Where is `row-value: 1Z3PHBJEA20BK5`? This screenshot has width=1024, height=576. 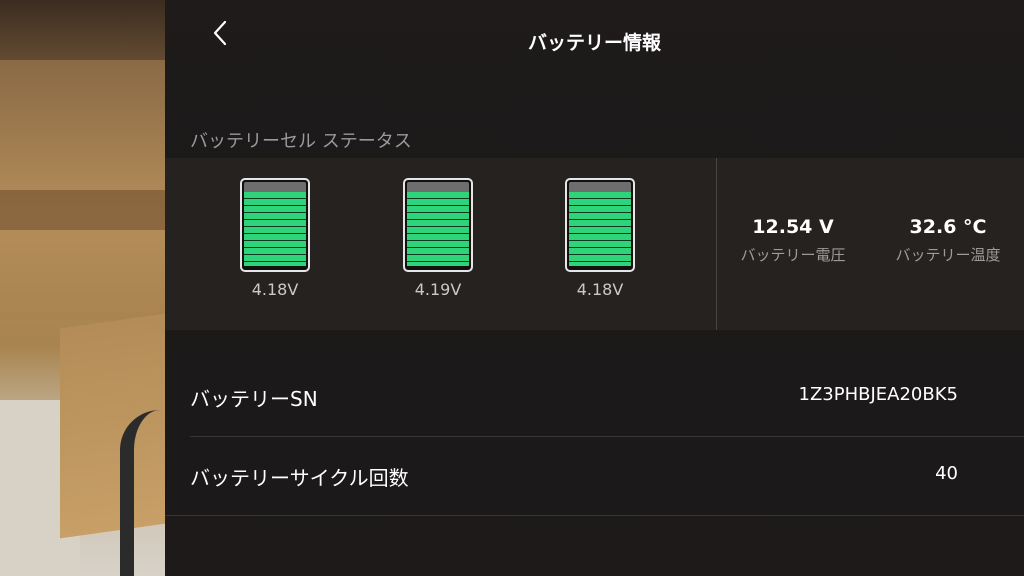 row-value: 1Z3PHBJEA20BK5 is located at coordinates (878, 394).